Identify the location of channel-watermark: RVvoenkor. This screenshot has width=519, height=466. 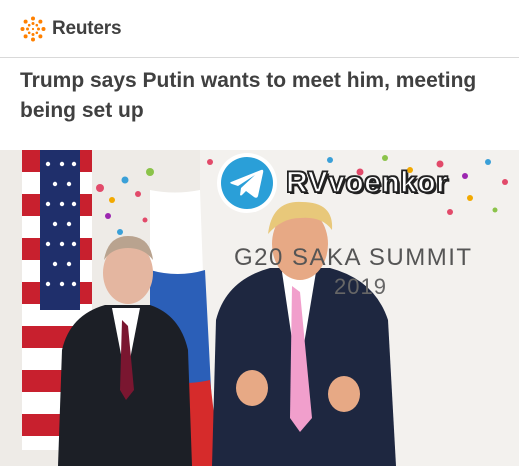
(332, 183).